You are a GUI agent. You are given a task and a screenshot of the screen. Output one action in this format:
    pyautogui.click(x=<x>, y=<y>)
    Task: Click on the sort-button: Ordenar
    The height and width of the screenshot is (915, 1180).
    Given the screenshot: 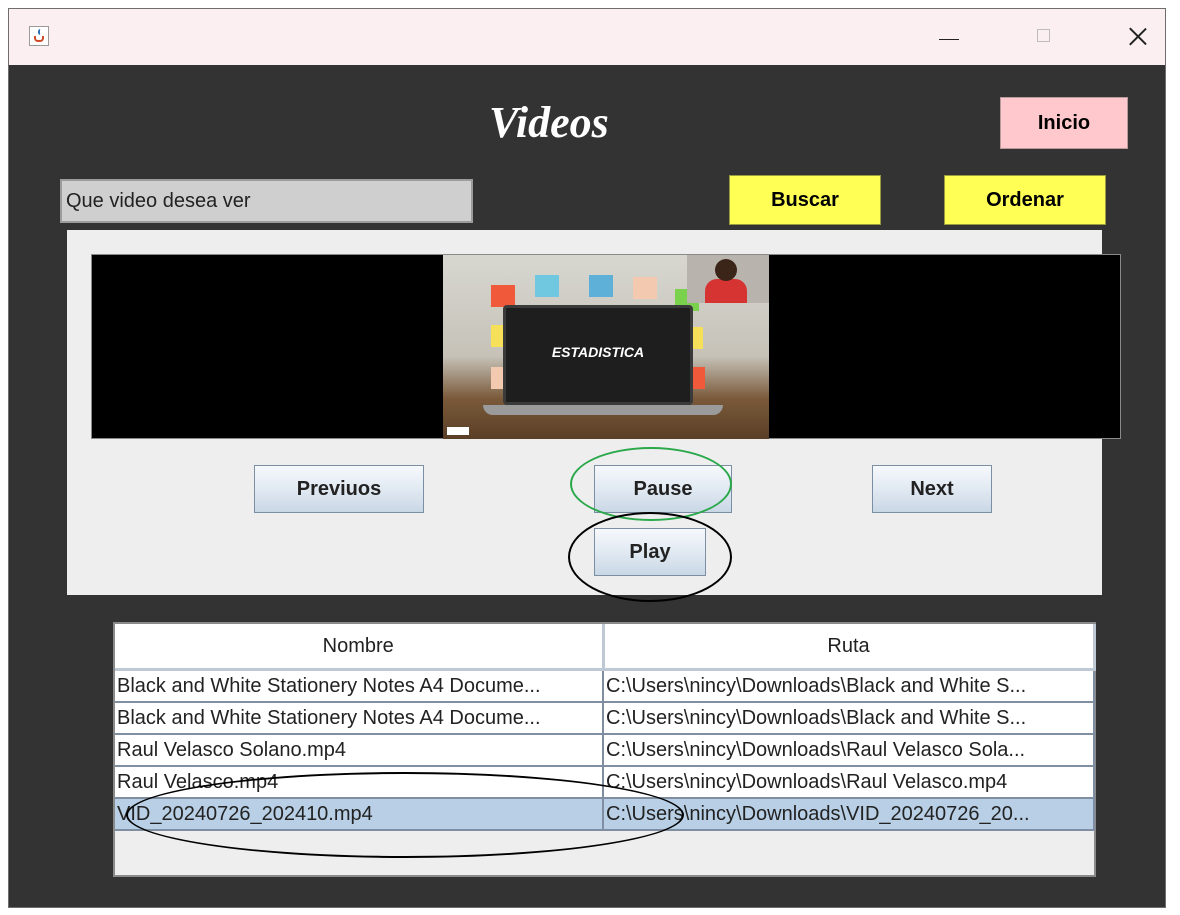 What is the action you would take?
    pyautogui.click(x=1025, y=200)
    